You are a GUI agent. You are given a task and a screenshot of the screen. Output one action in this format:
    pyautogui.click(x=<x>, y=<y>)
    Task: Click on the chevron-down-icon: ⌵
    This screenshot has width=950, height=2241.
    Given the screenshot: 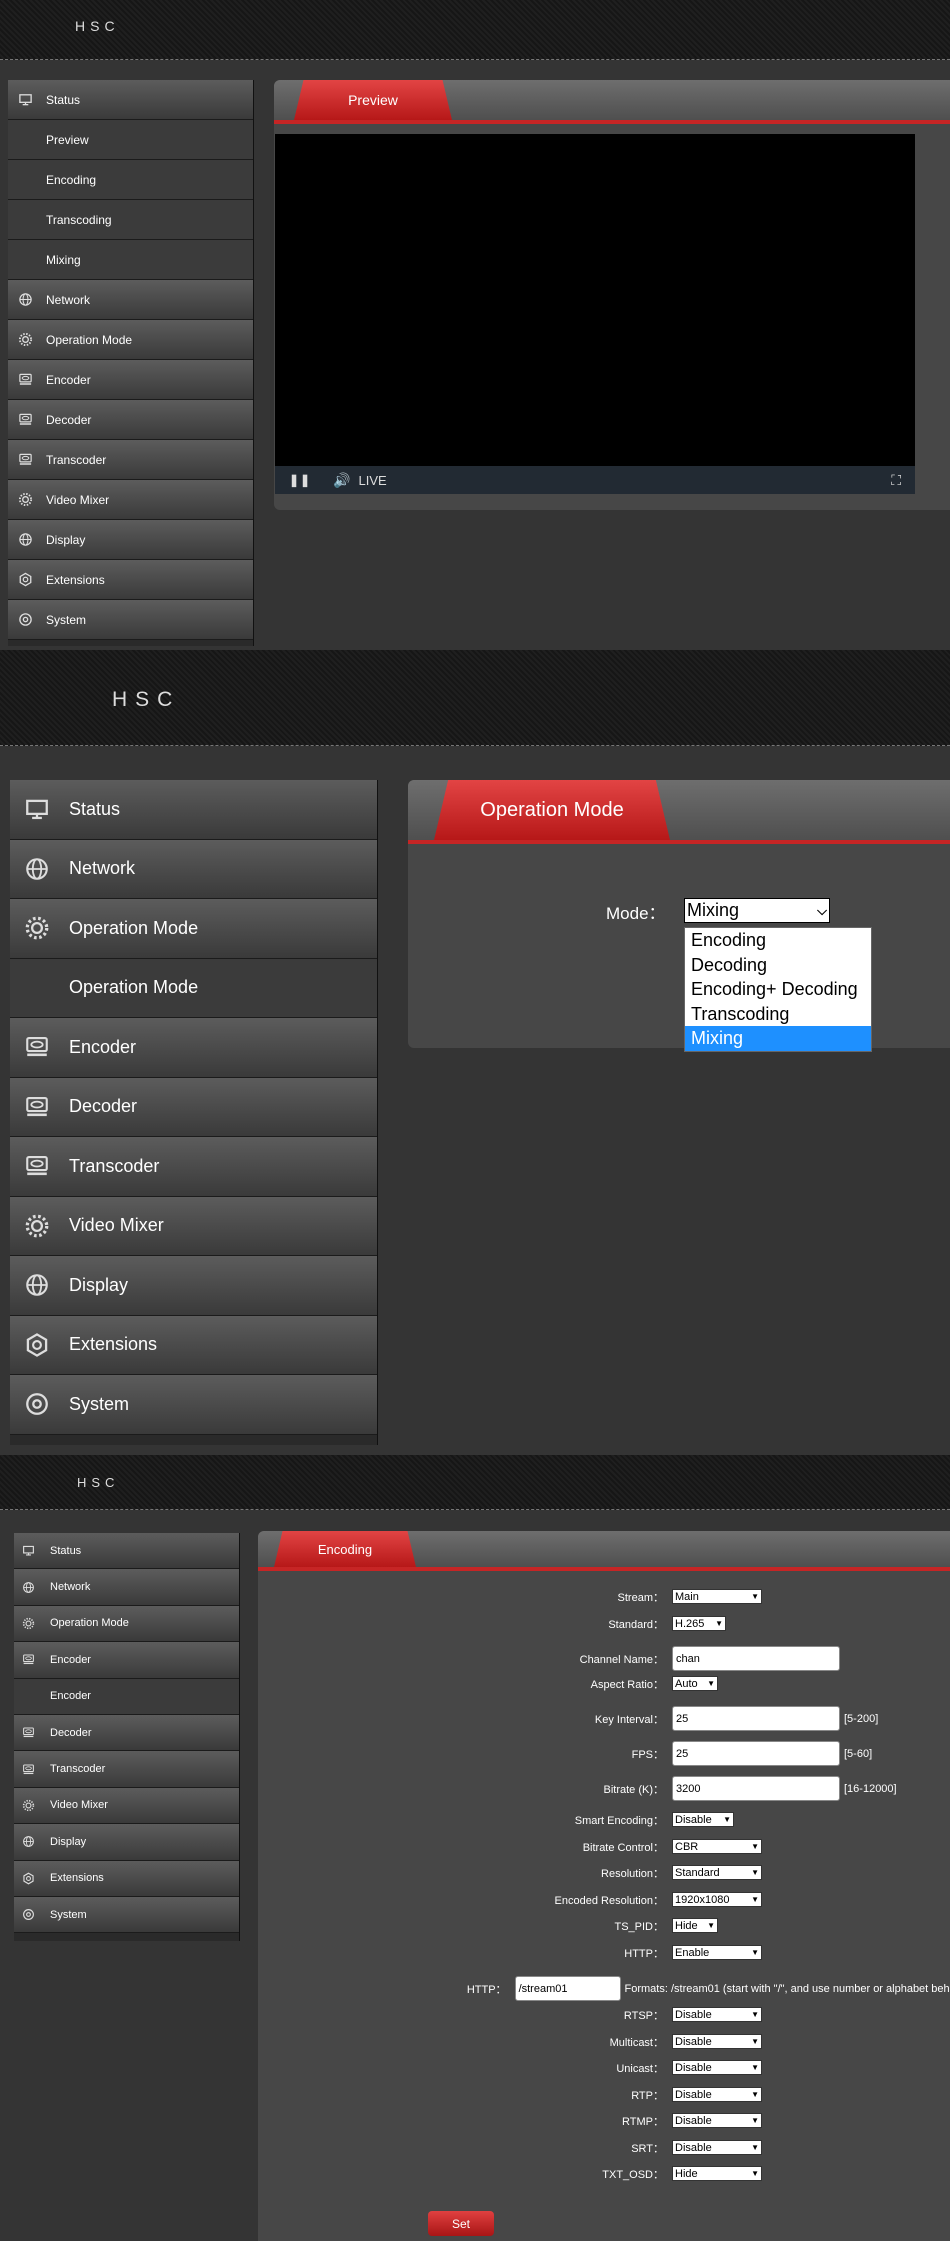 What is the action you would take?
    pyautogui.click(x=822, y=910)
    